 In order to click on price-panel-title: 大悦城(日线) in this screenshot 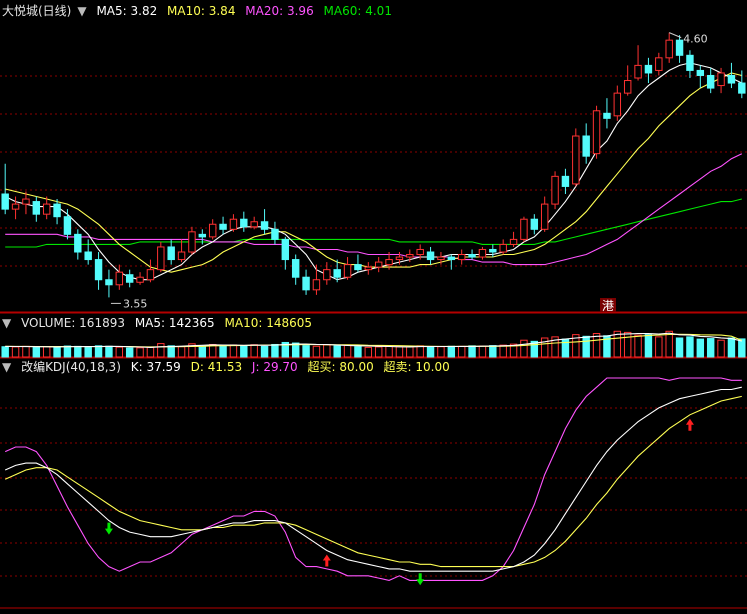, I will do `click(36, 11)`.